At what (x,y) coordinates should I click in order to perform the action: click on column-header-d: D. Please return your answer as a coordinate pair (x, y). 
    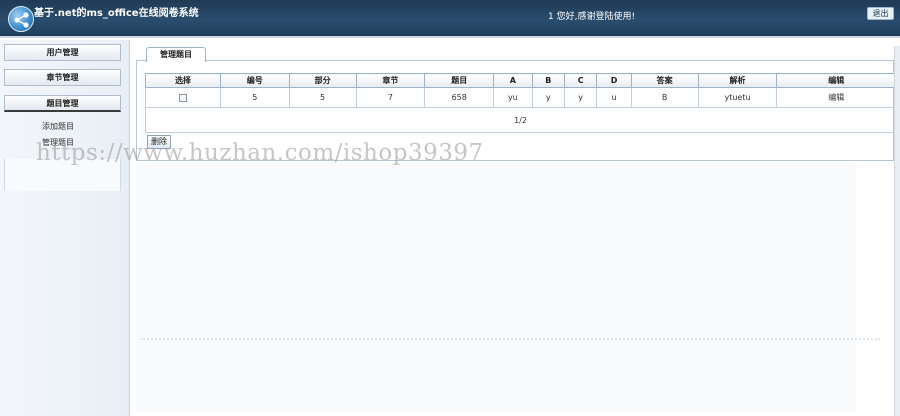
    Looking at the image, I should click on (614, 80).